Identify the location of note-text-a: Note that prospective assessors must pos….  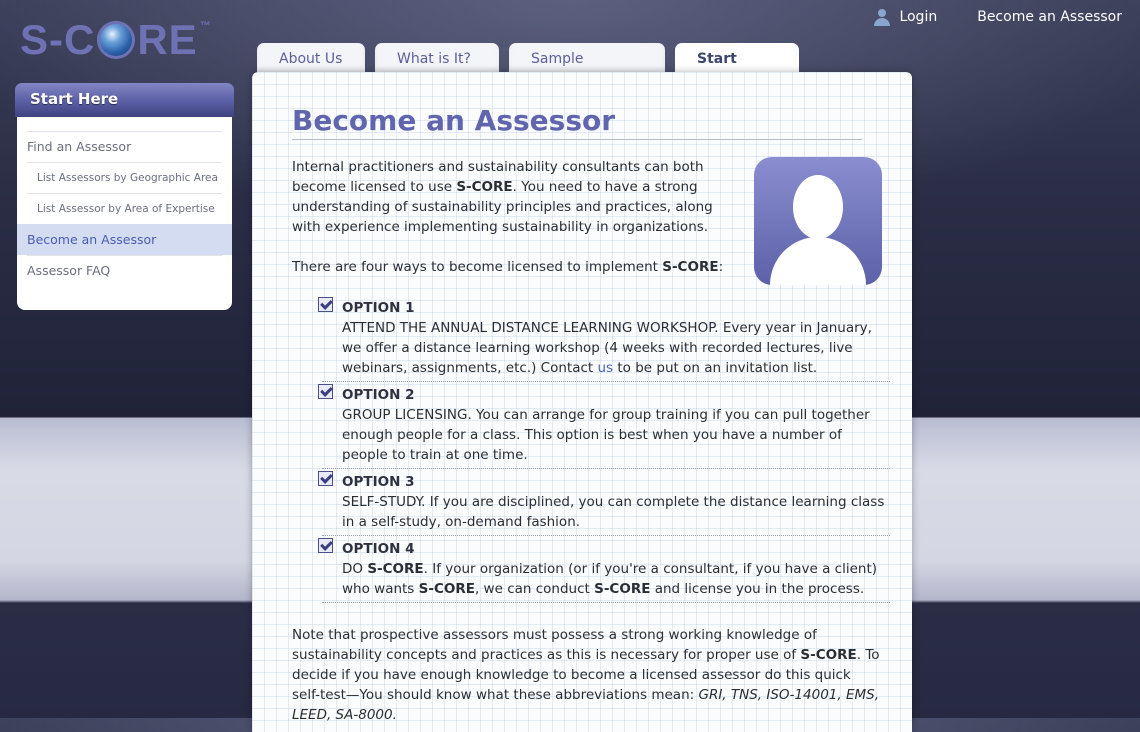
(554, 645).